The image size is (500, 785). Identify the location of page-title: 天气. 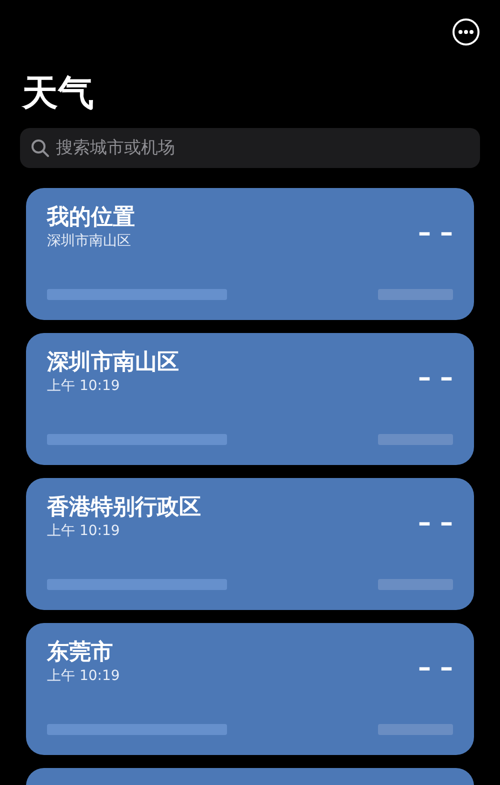
(58, 94).